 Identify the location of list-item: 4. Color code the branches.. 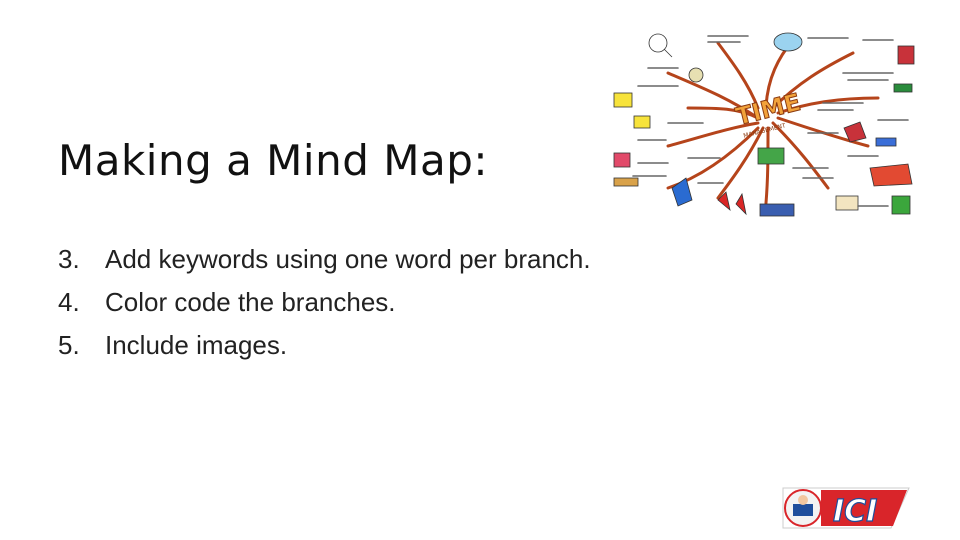
(324, 302).